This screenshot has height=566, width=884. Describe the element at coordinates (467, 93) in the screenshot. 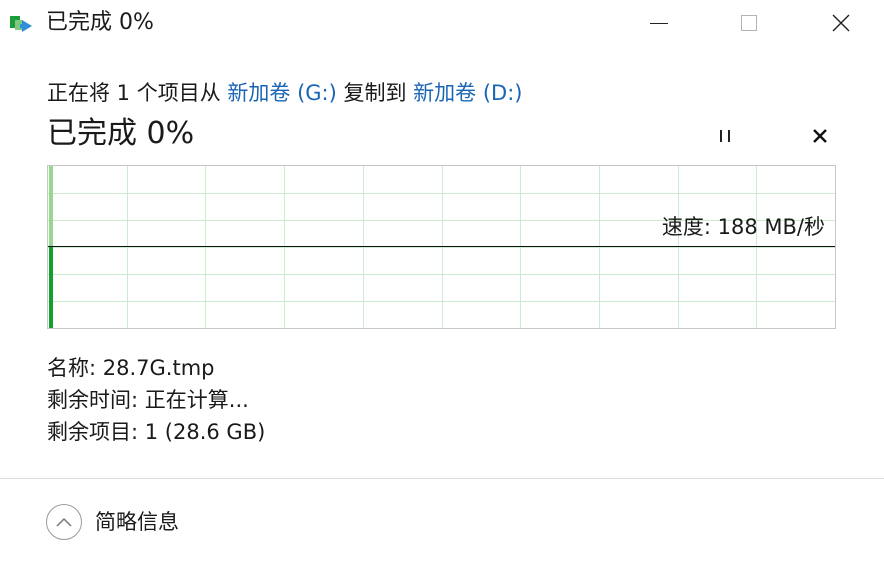

I see `destination-drive-link: 新加卷 (D:)` at that location.